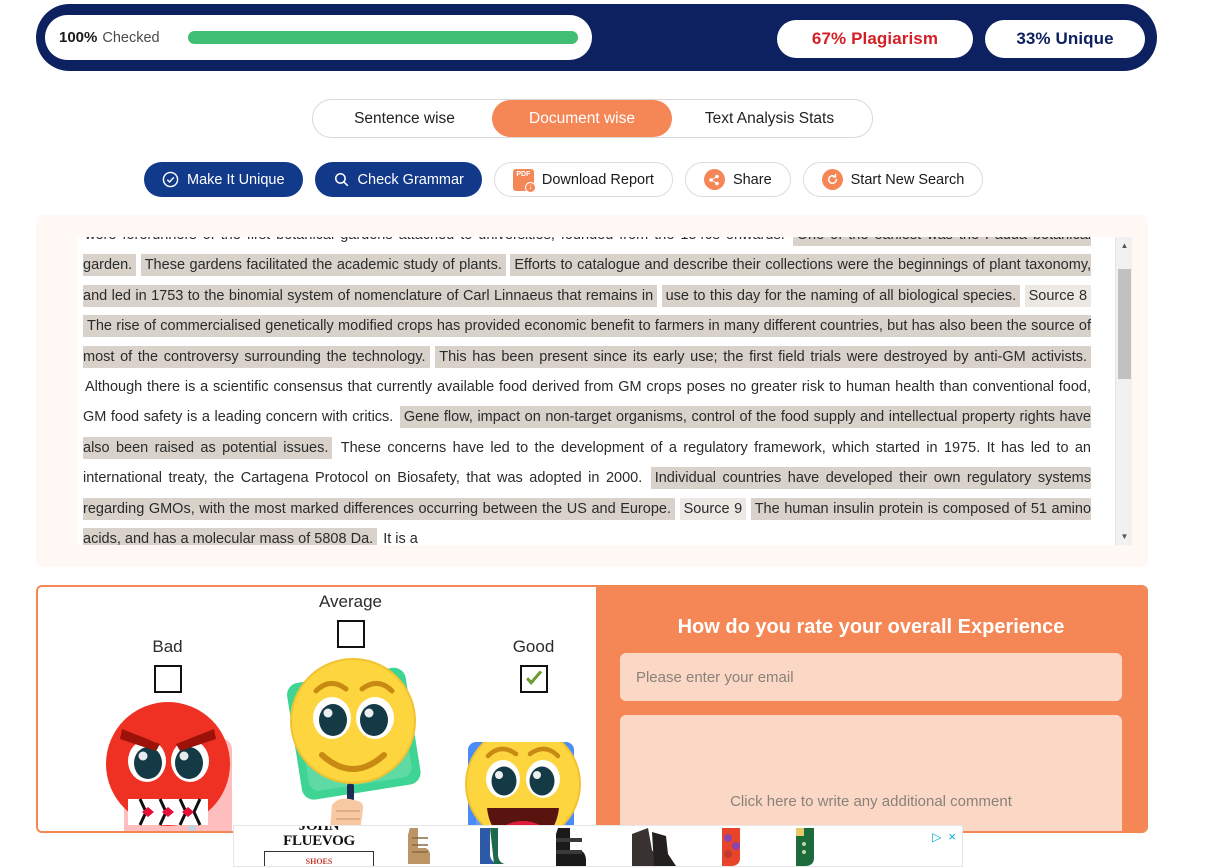 This screenshot has height=867, width=1210. I want to click on feedback-title: How do you rate your overall Experience, so click(871, 627).